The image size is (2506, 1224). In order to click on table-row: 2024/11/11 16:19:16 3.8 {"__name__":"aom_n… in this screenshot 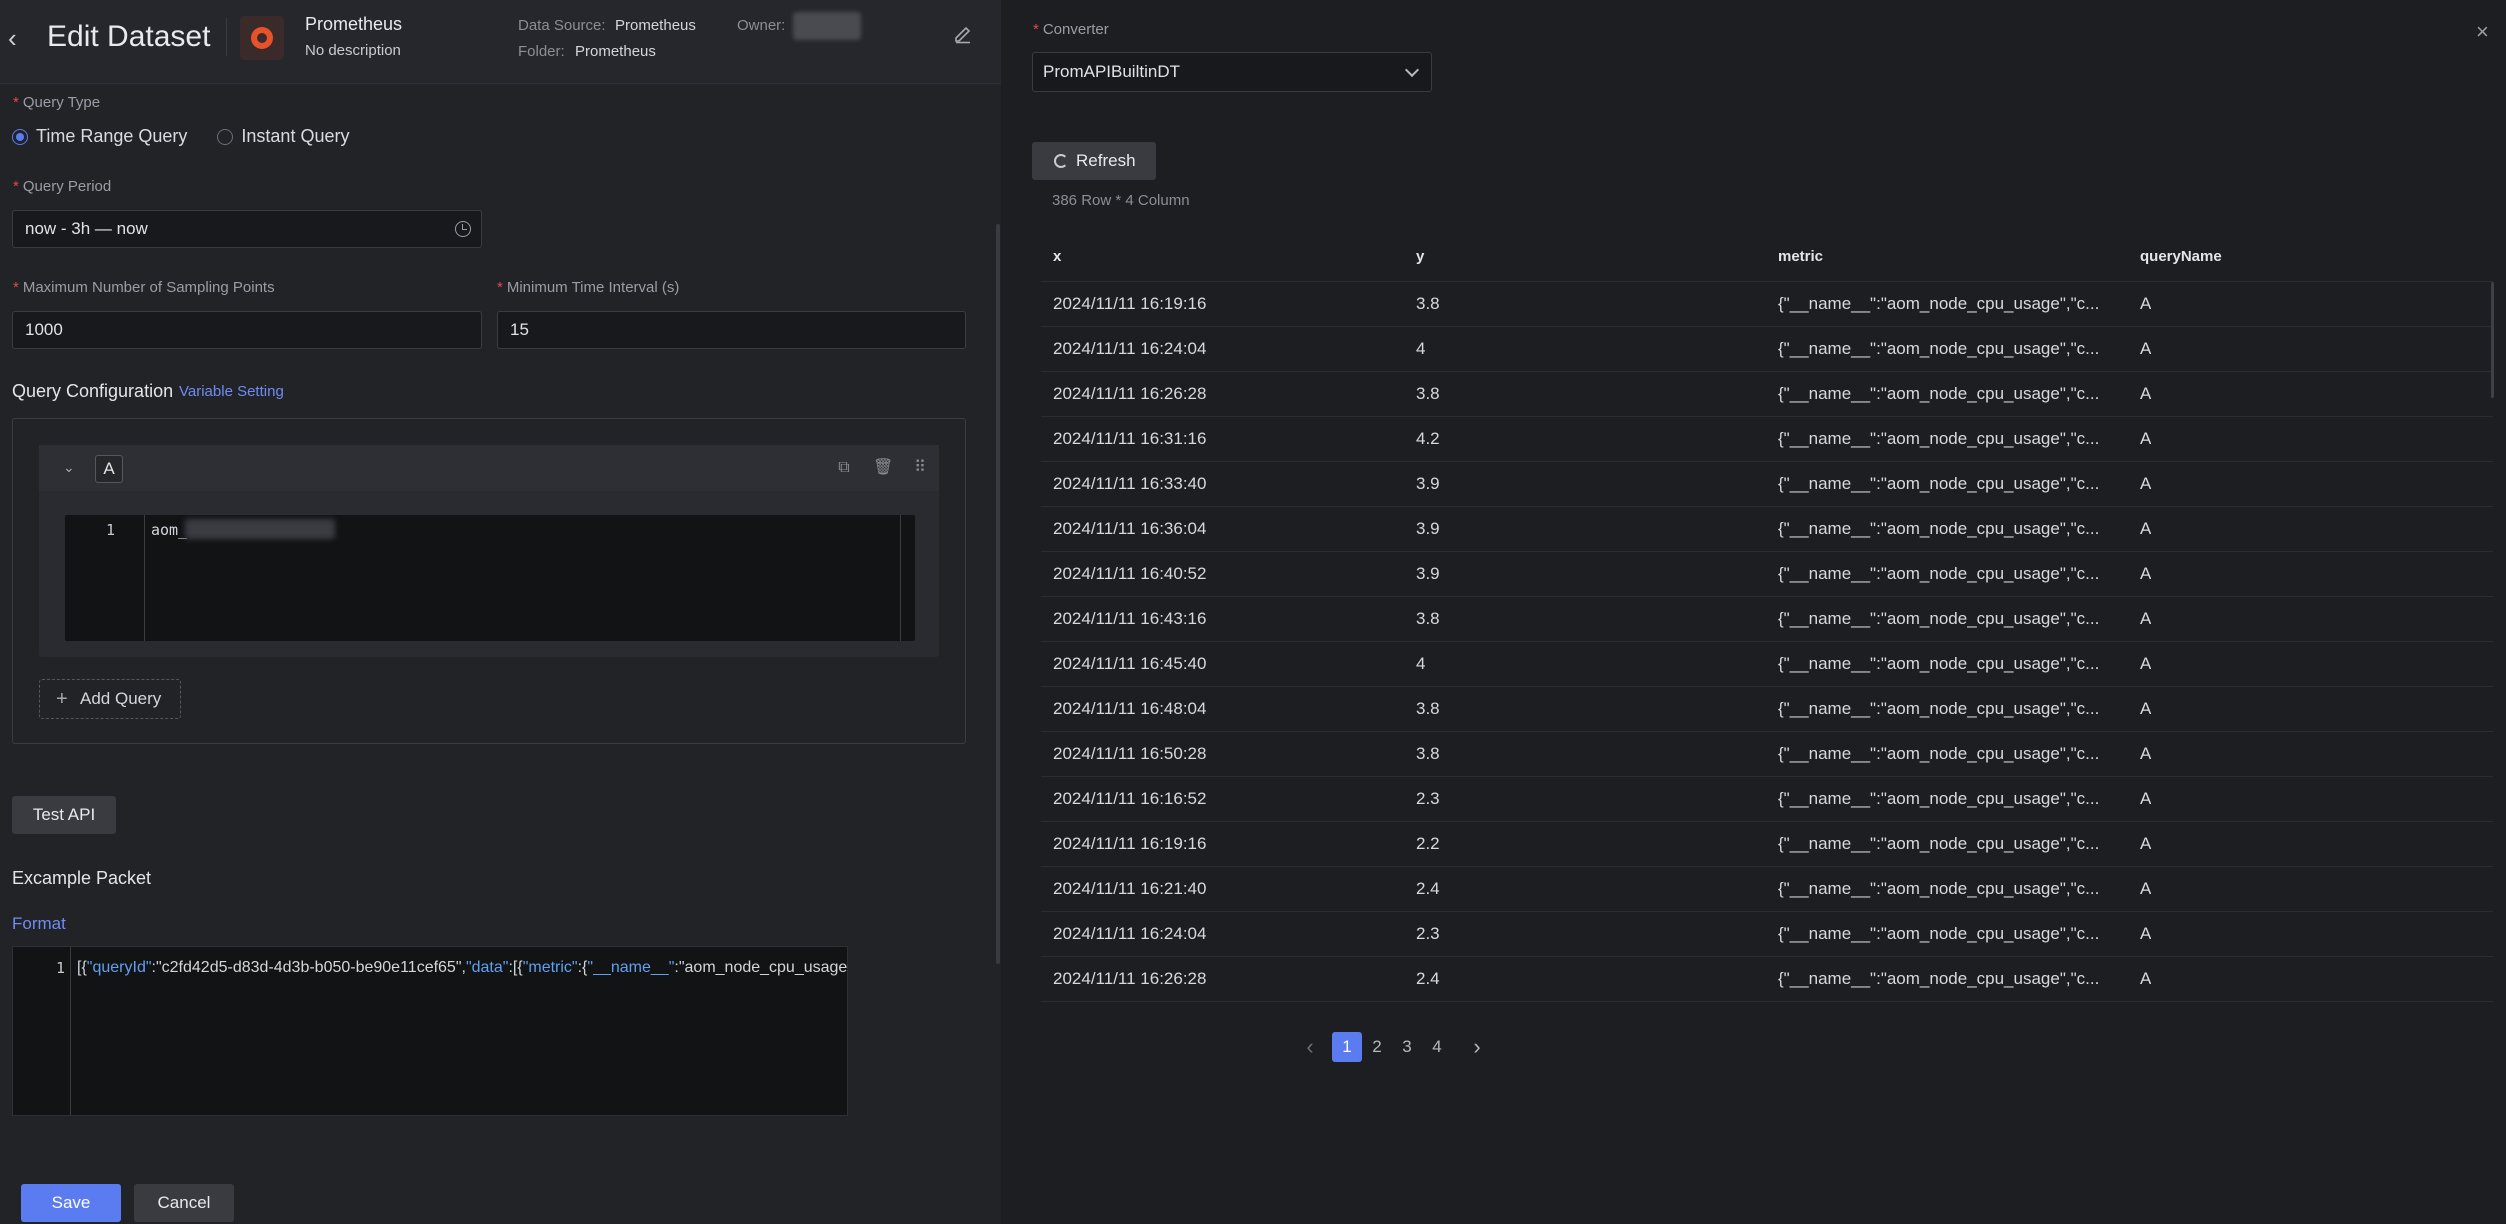, I will do `click(1767, 304)`.